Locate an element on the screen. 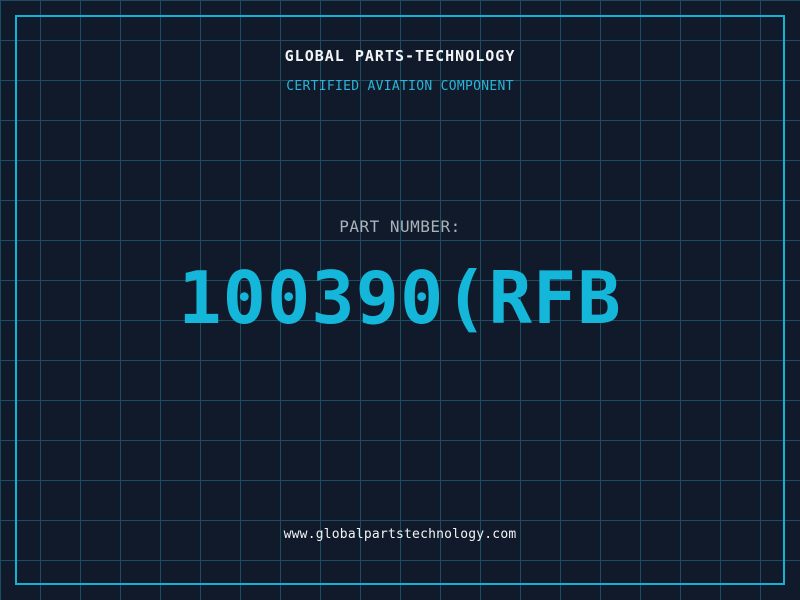  company-name: GLOBAL PARTS-TECHNOLOGY is located at coordinates (400, 56).